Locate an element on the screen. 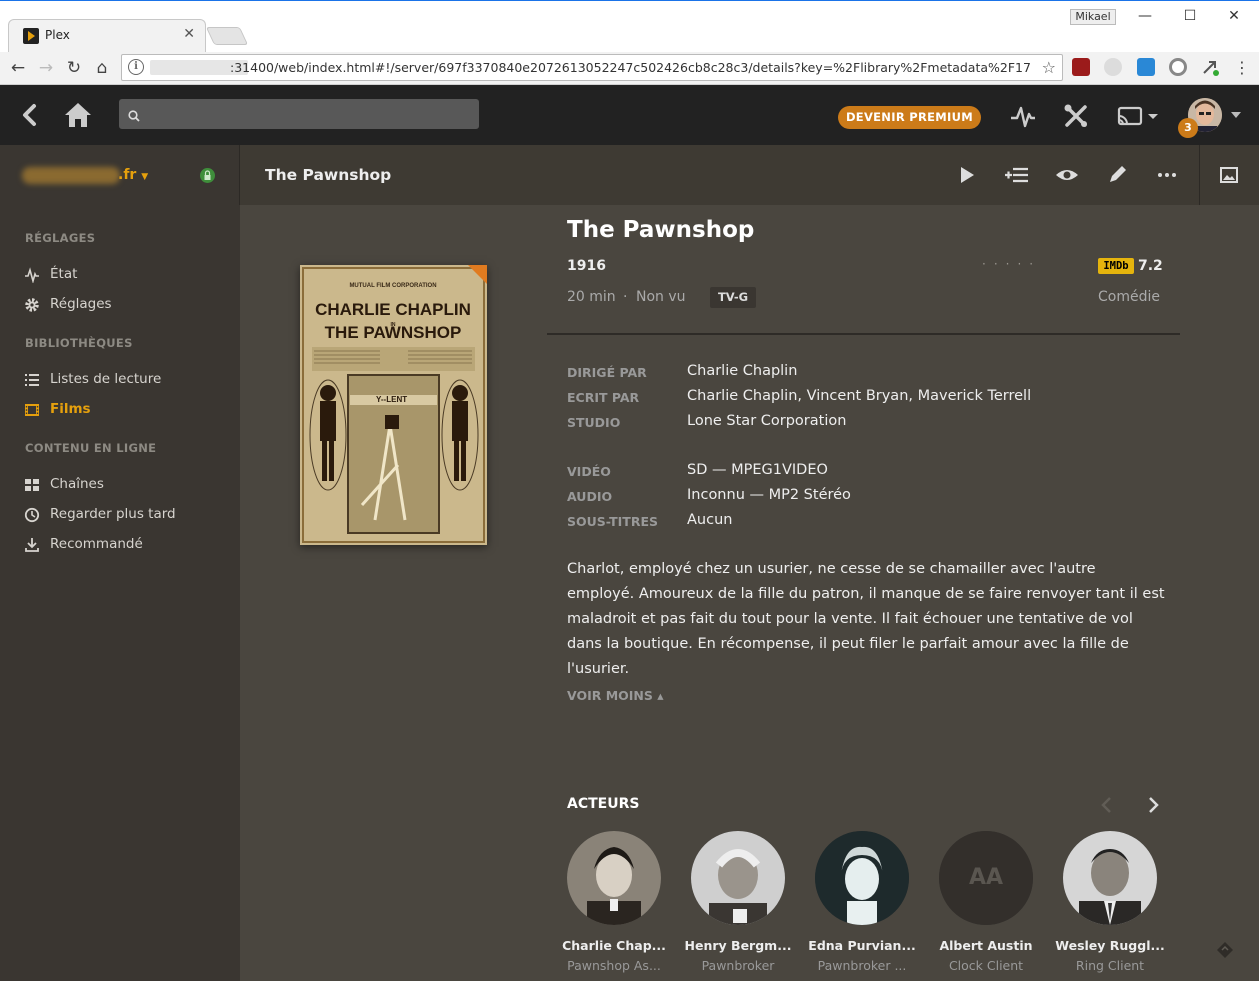 The image size is (1259, 981). sidebar-item-recommended: Recommandé is located at coordinates (124, 545).